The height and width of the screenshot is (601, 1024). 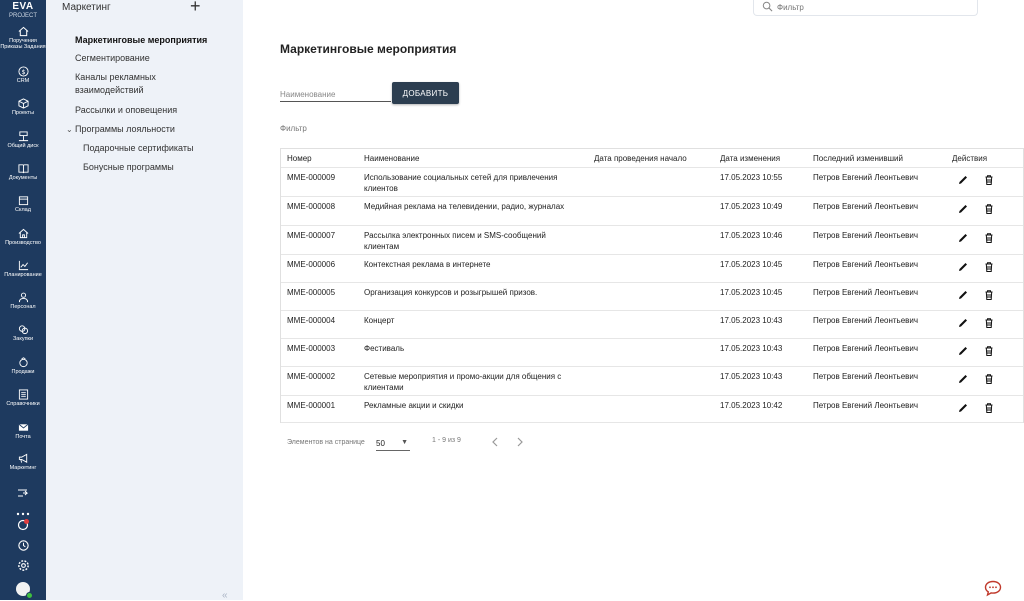 I want to click on header-start-date: Дата проведения начало, so click(x=640, y=158).